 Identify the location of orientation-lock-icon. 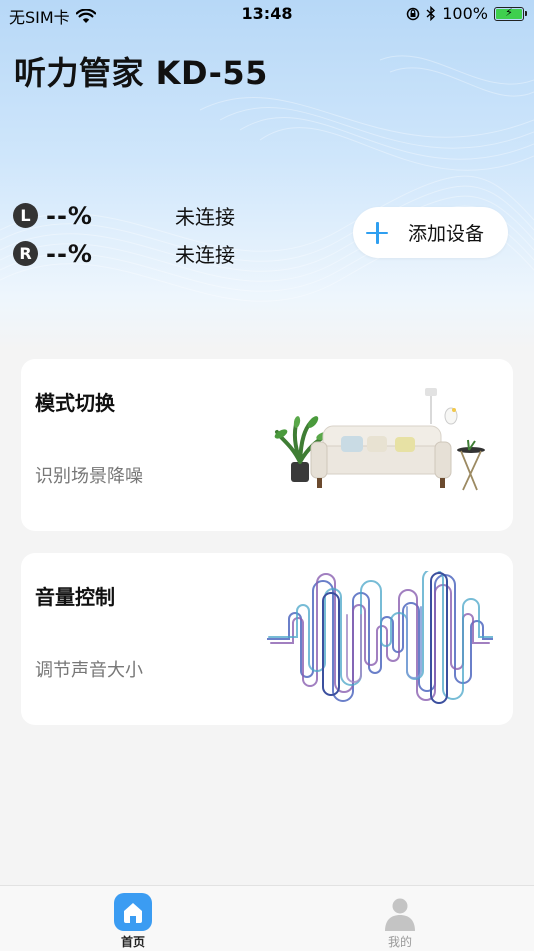
(413, 13).